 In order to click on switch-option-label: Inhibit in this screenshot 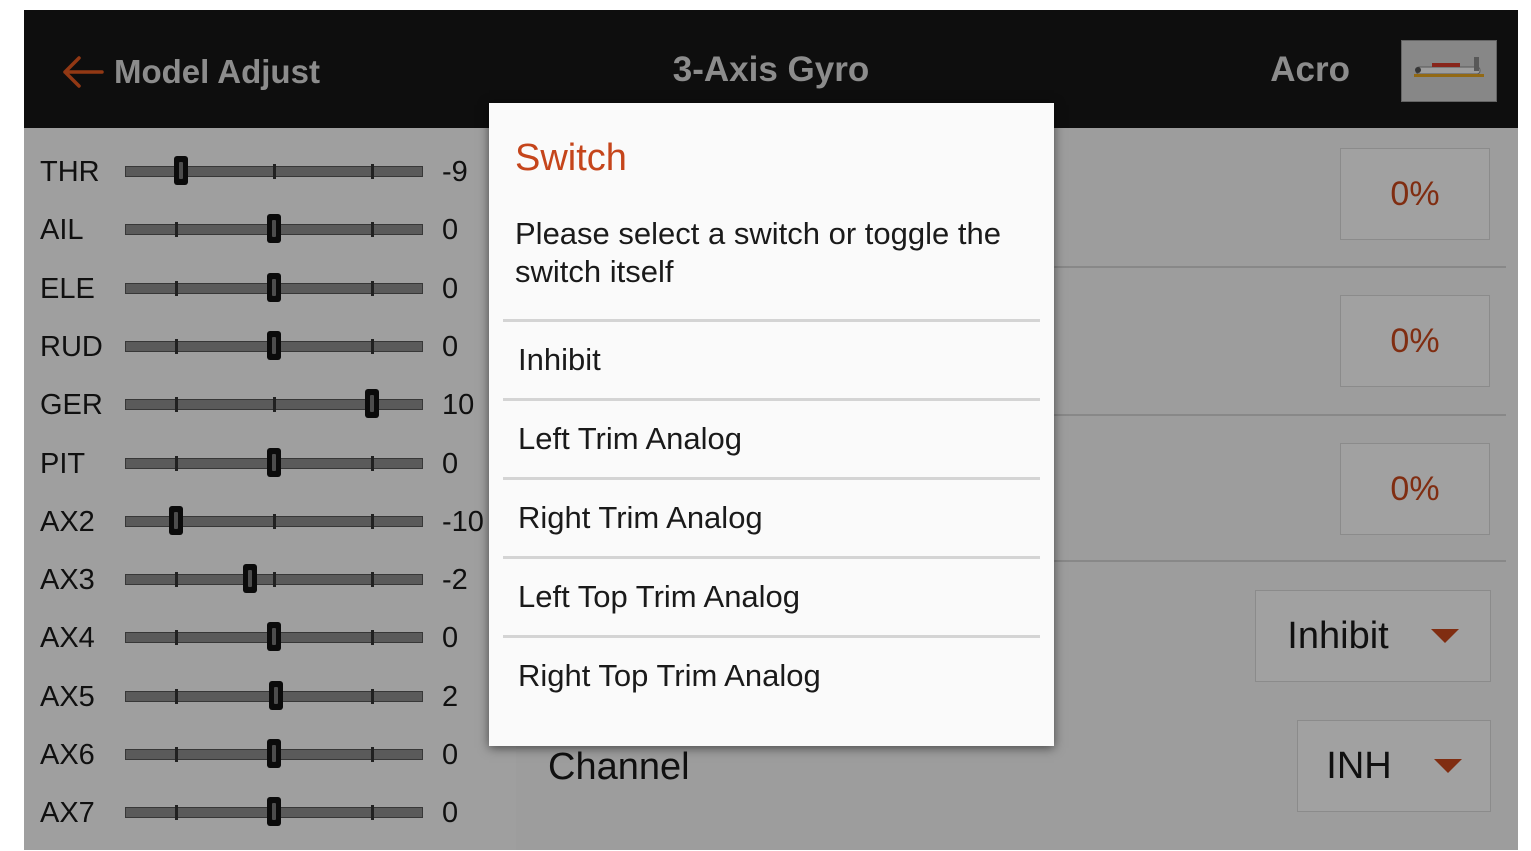, I will do `click(559, 359)`.